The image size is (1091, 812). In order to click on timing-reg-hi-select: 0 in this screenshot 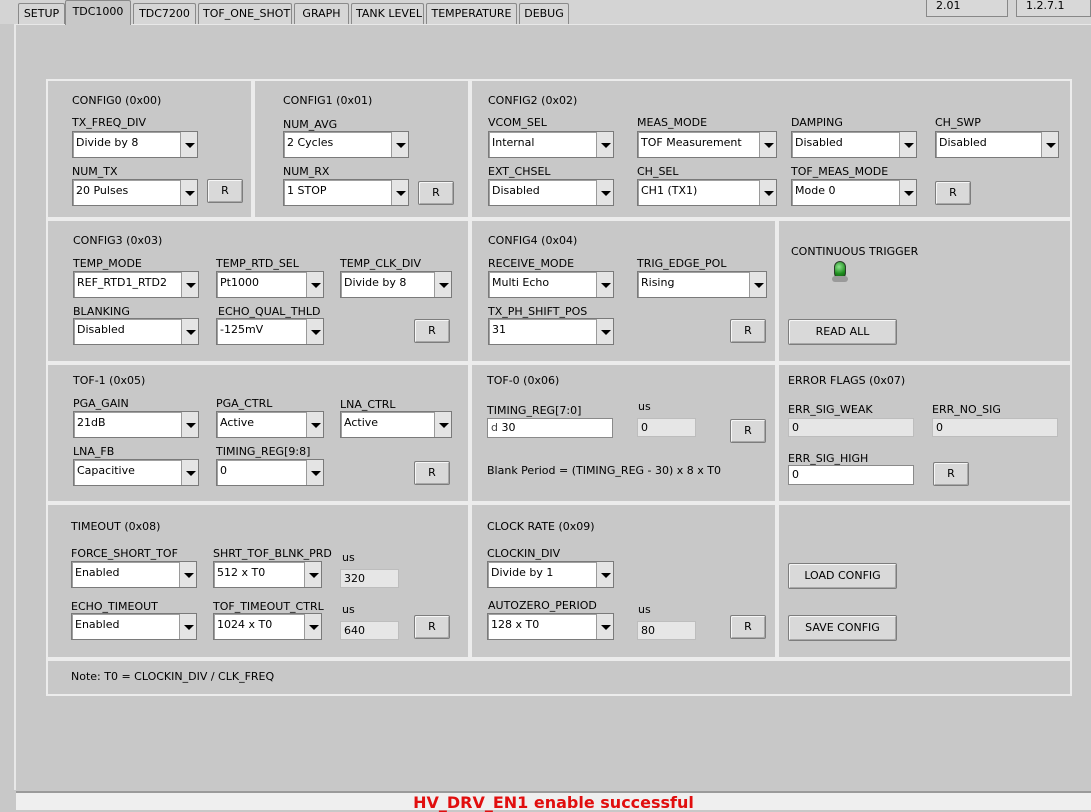, I will do `click(270, 472)`.